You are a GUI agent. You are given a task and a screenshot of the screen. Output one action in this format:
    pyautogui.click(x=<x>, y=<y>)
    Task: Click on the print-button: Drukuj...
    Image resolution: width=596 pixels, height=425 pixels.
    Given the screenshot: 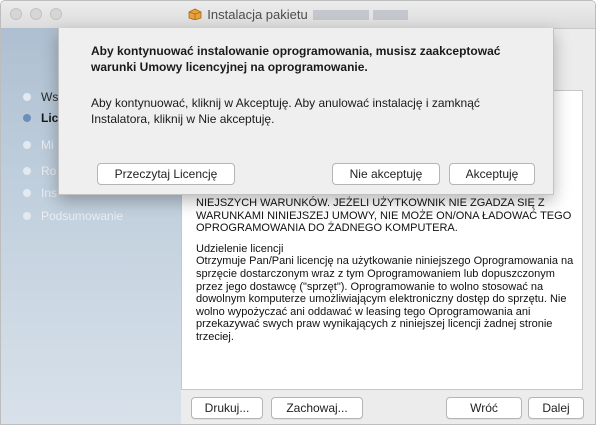 What is the action you would take?
    pyautogui.click(x=227, y=408)
    